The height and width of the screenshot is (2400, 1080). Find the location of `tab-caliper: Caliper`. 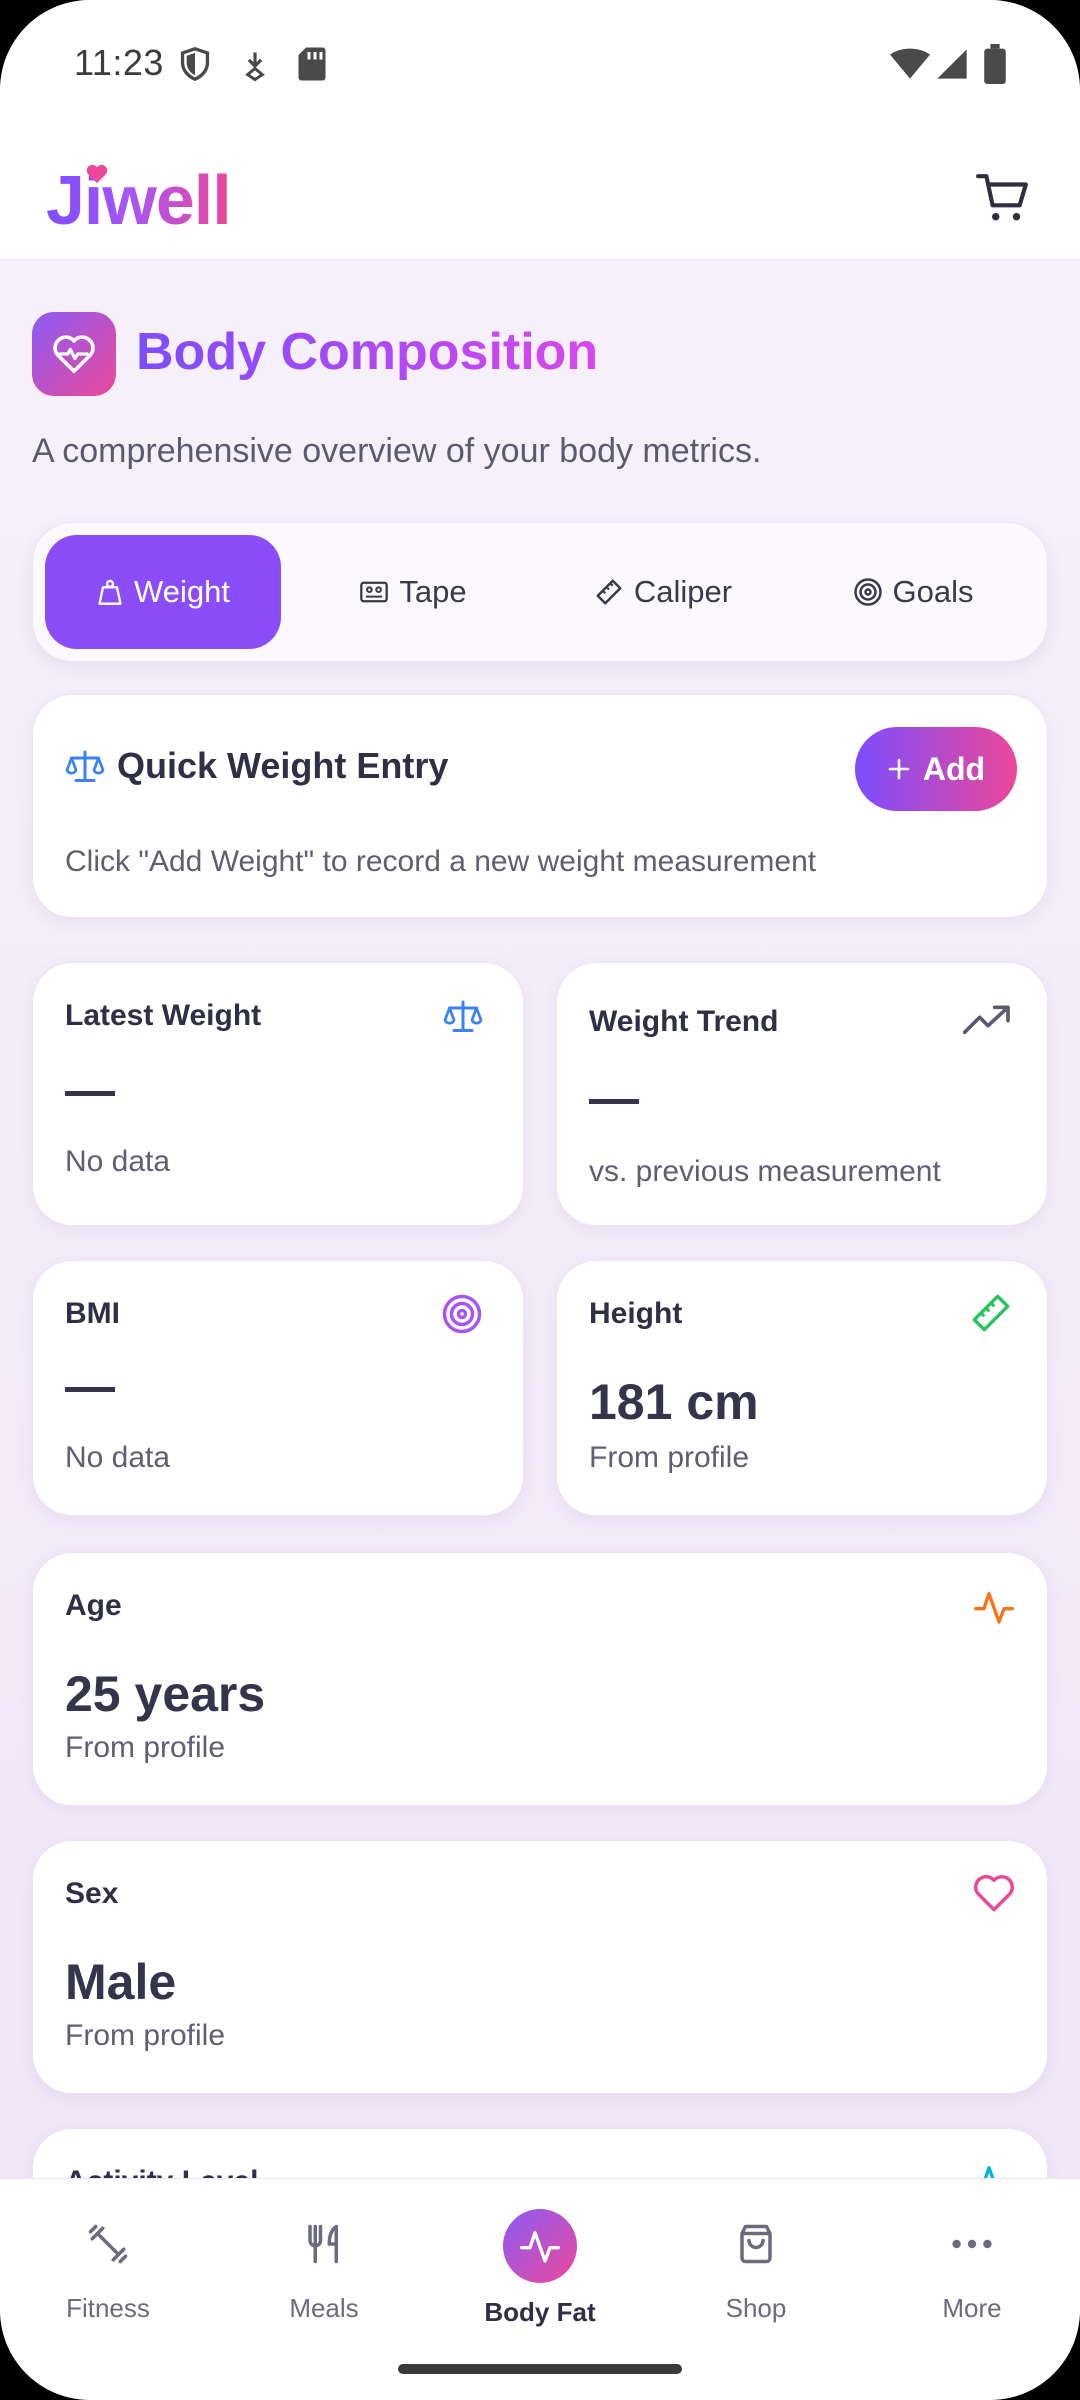

tab-caliper: Caliper is located at coordinates (663, 592).